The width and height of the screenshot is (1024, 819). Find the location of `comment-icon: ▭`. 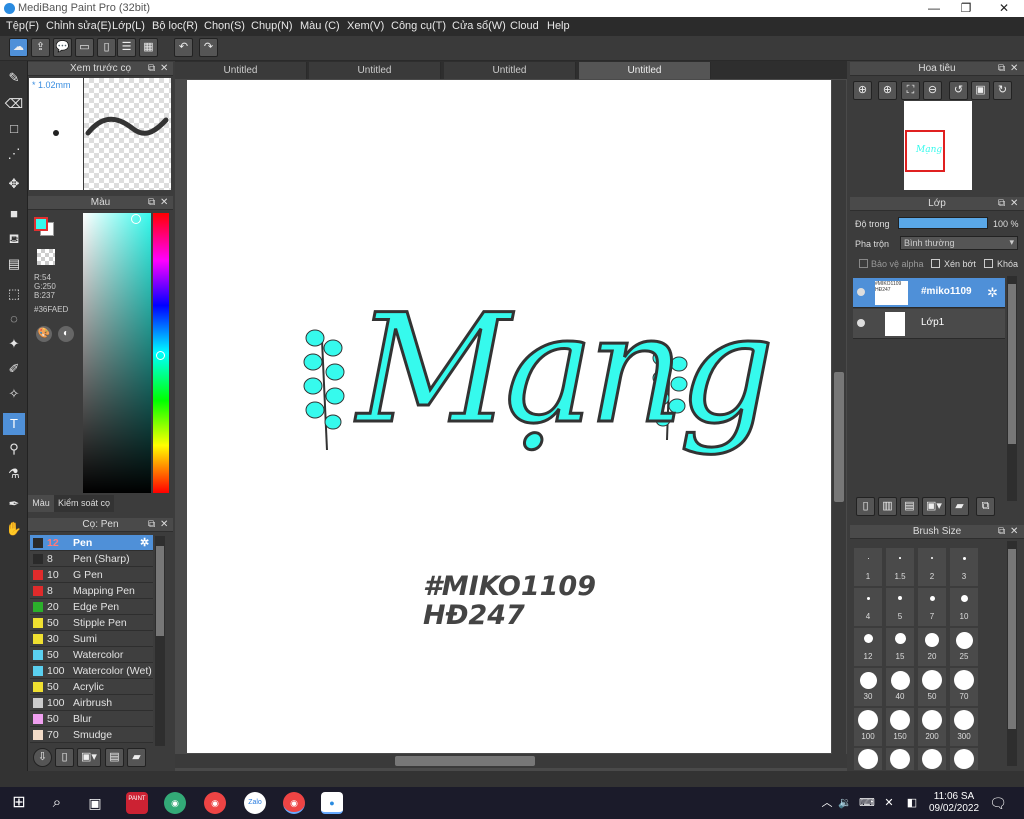

comment-icon: ▭ is located at coordinates (84, 47).